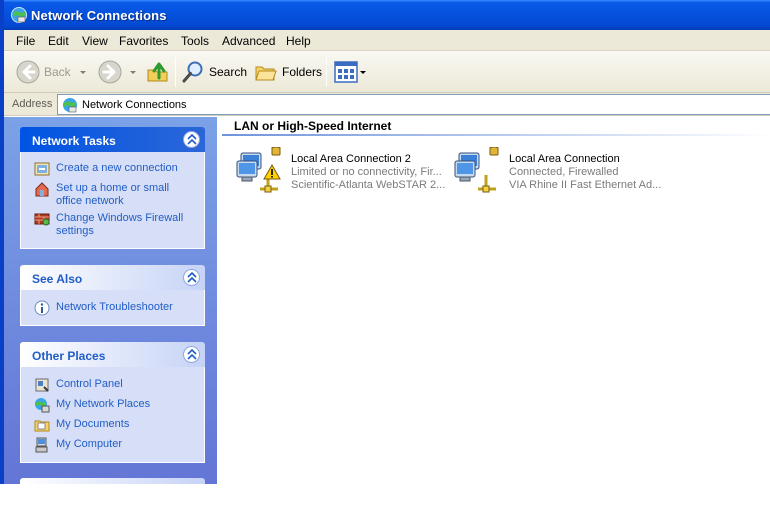 Image resolution: width=770 pixels, height=515 pixels. What do you see at coordinates (41, 445) in the screenshot?
I see `my-computer-icon` at bounding box center [41, 445].